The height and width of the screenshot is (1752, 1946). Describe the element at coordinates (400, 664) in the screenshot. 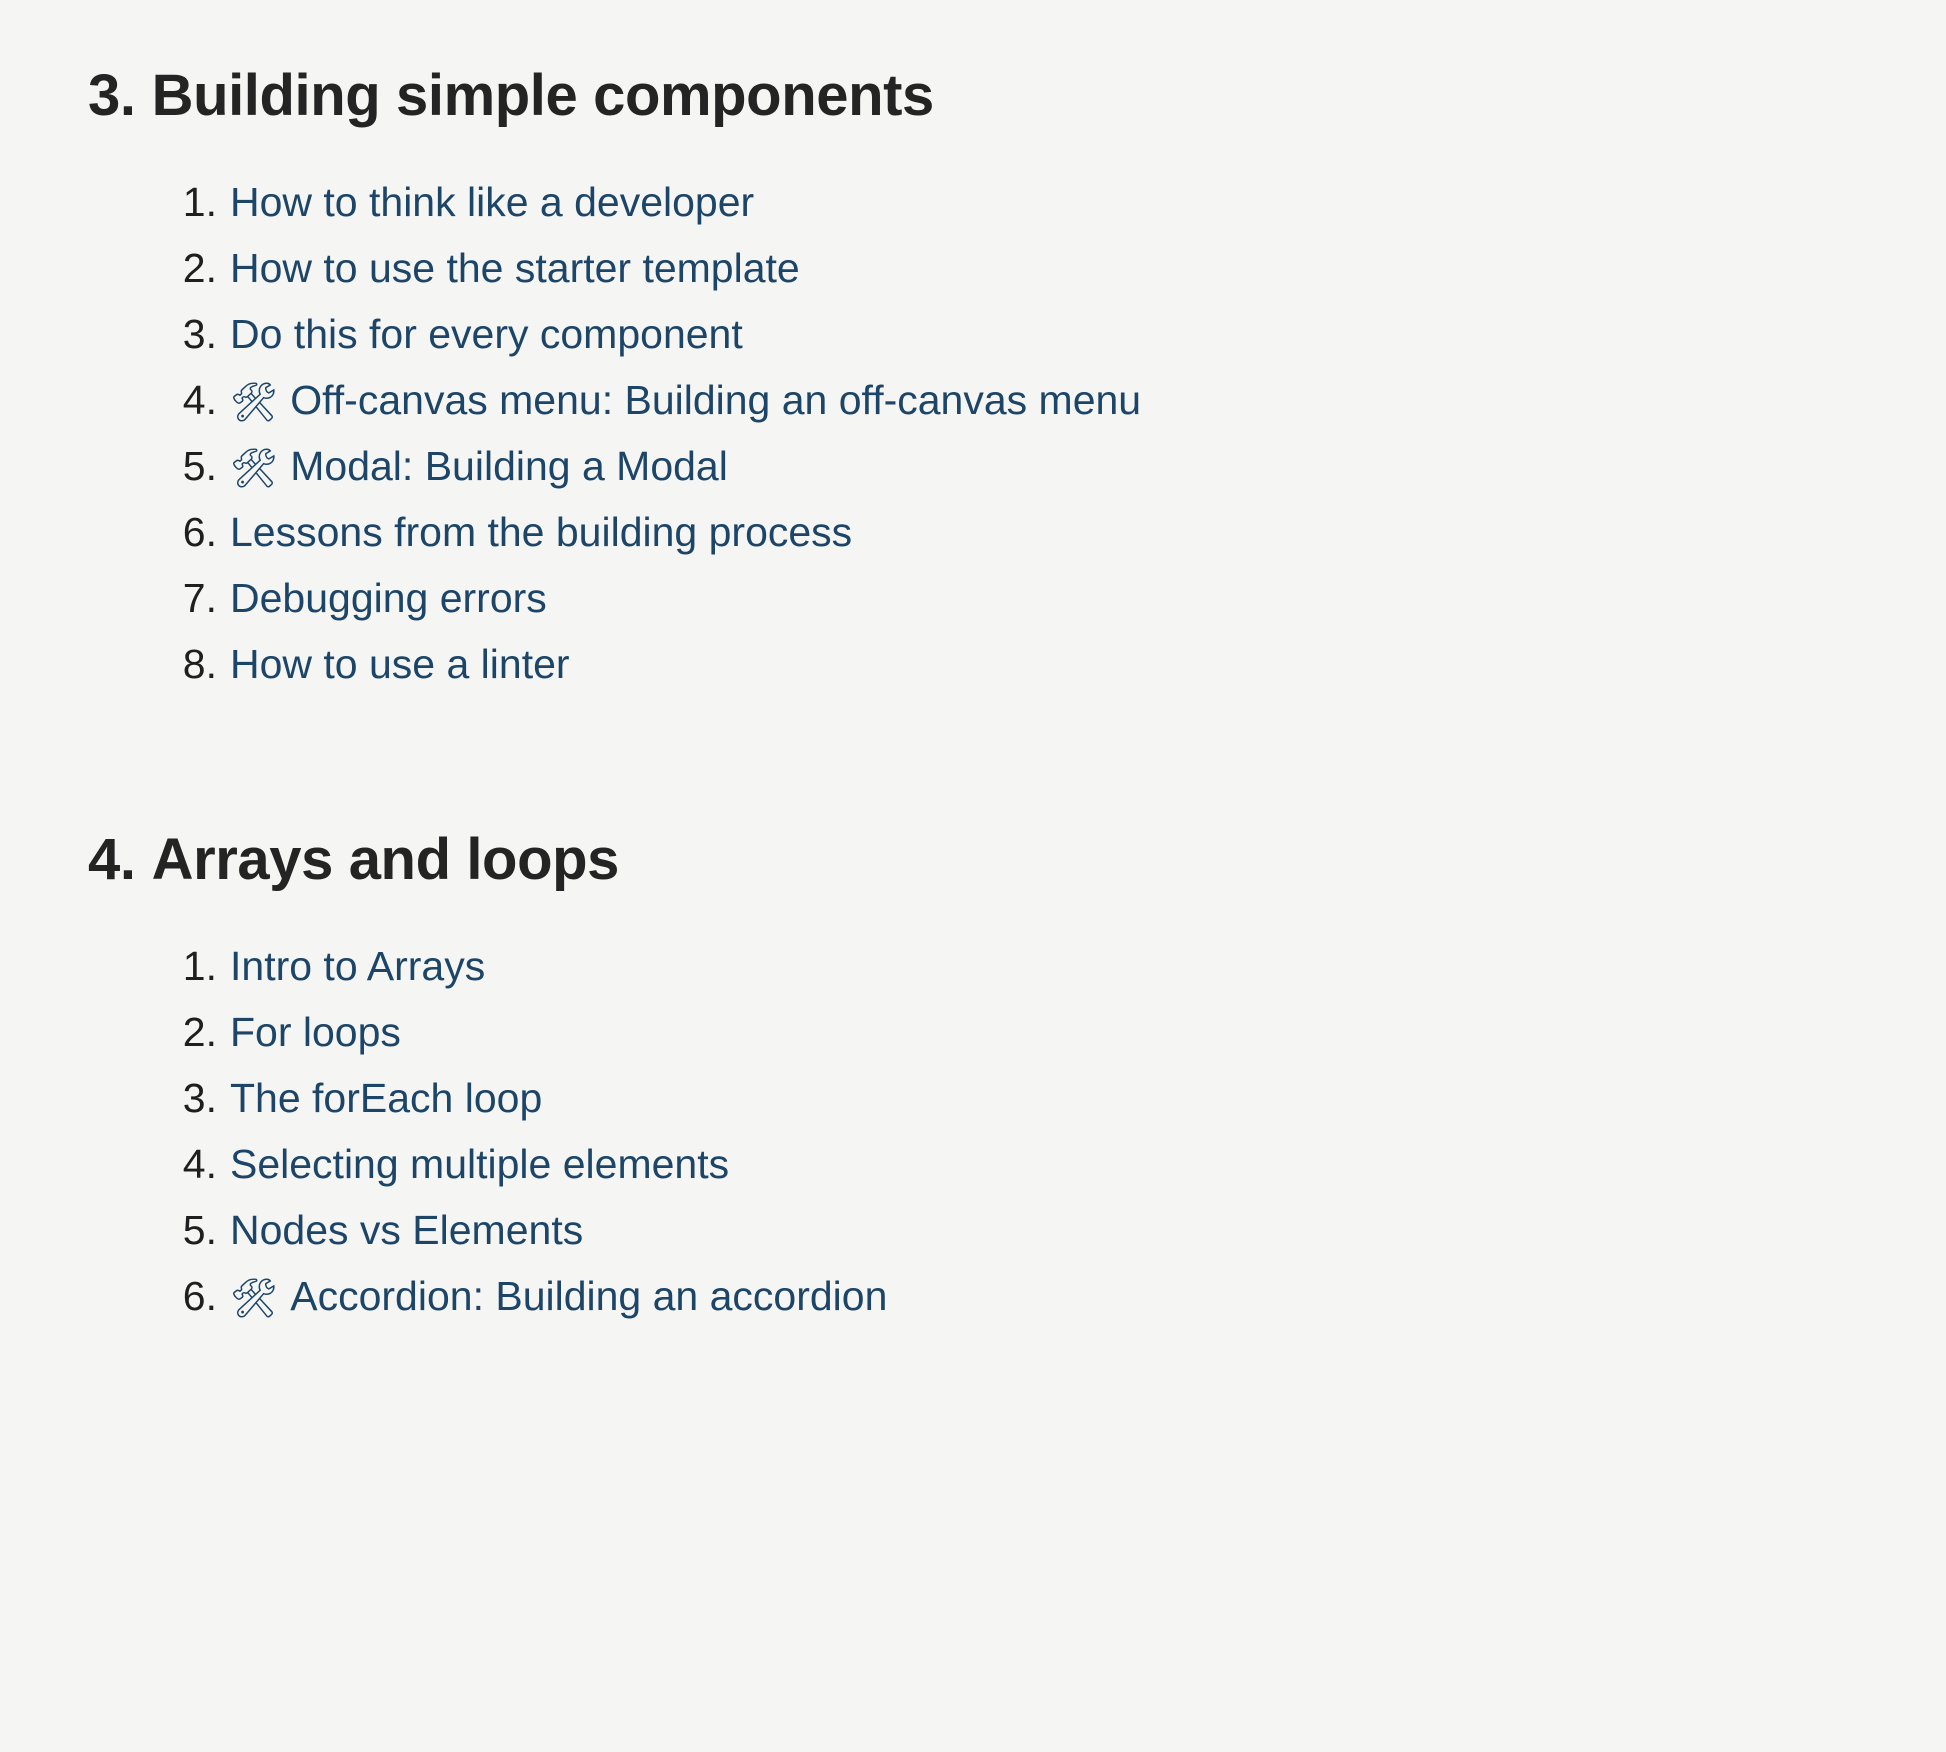

I see `list-item-link: How to use a linter` at that location.